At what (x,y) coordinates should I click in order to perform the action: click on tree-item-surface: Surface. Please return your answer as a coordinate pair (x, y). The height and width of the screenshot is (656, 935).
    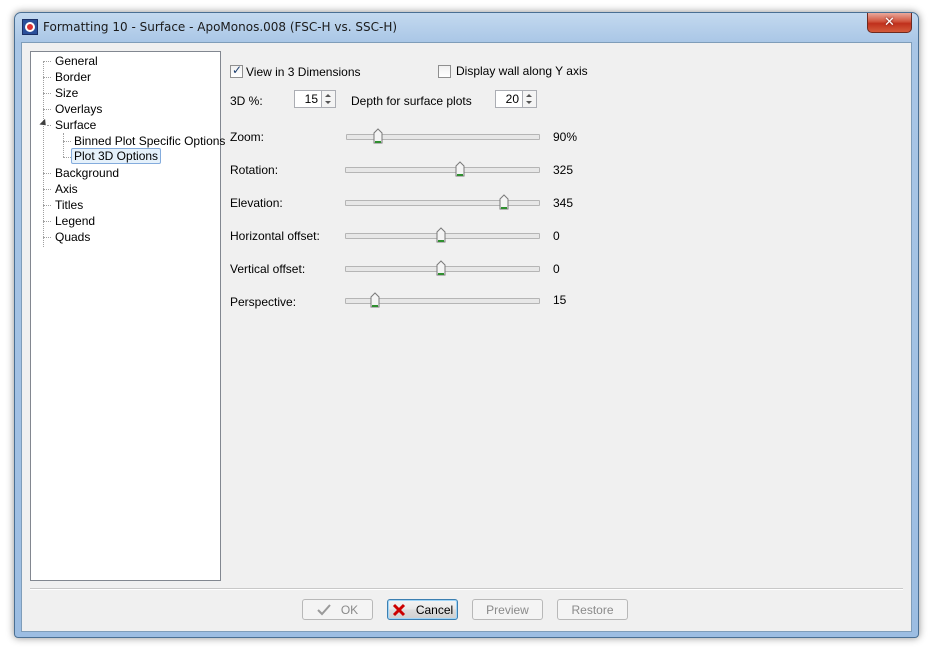
    Looking at the image, I should click on (75, 125).